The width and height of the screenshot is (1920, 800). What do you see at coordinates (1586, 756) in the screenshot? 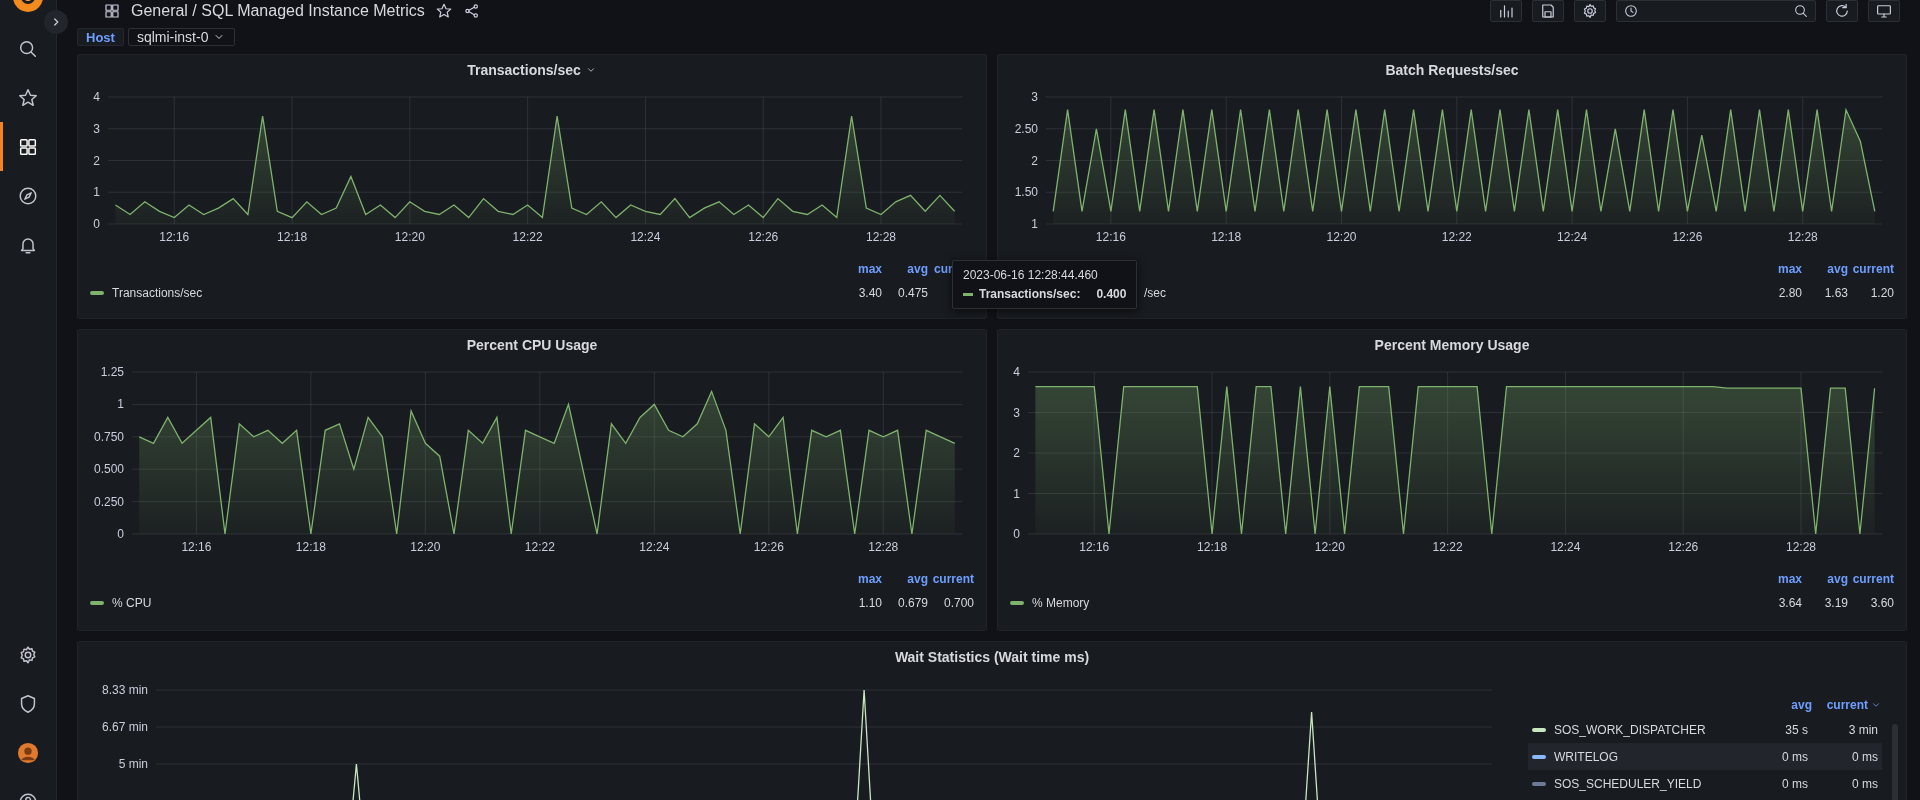
I see `legend-series-name: WRITELOG` at bounding box center [1586, 756].